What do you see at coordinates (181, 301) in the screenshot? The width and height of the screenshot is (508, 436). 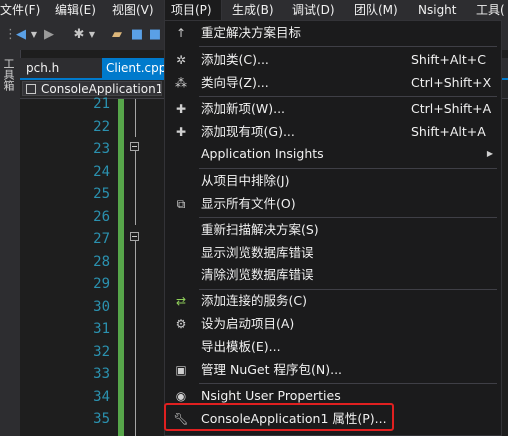 I see `connected-service-icon: ⇄` at bounding box center [181, 301].